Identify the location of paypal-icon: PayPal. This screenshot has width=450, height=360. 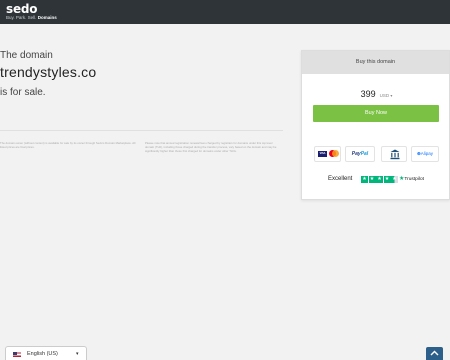
(360, 154).